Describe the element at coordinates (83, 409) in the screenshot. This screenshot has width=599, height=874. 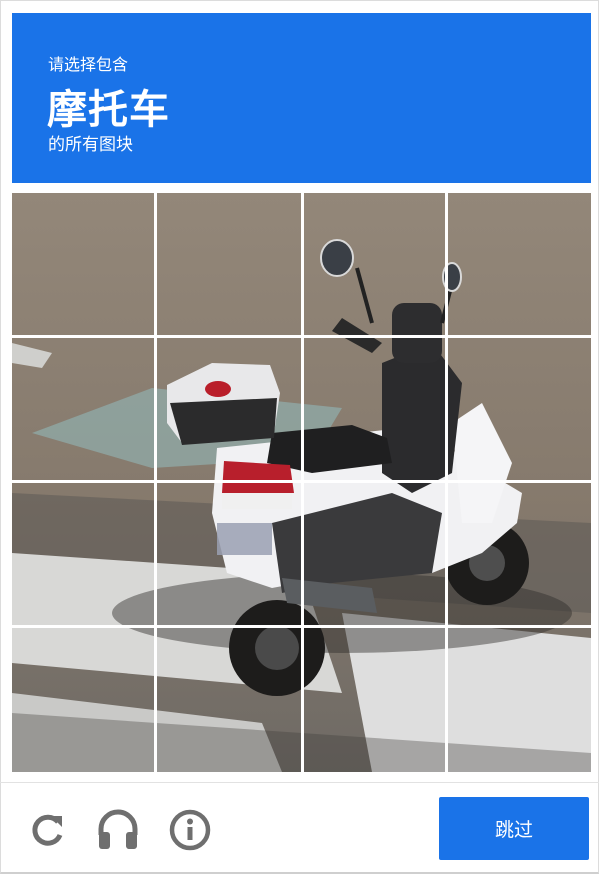
I see `grid-tile-r2c1` at that location.